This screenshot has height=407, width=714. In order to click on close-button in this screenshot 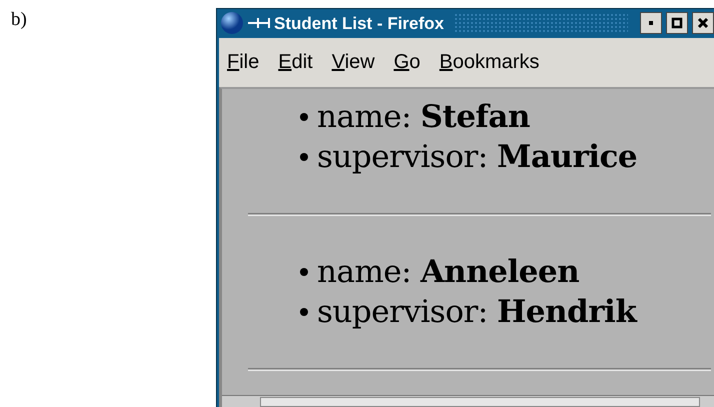, I will do `click(703, 23)`.